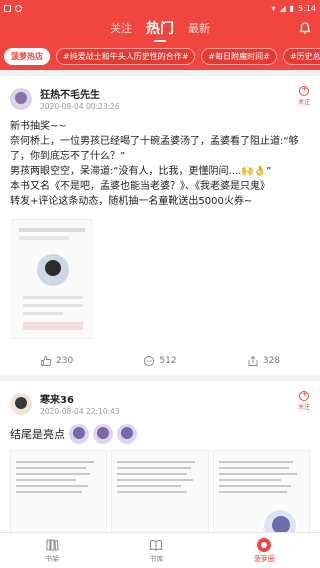  What do you see at coordinates (80, 106) in the screenshot?
I see `post-time: 2020-08-04 00:23:26` at bounding box center [80, 106].